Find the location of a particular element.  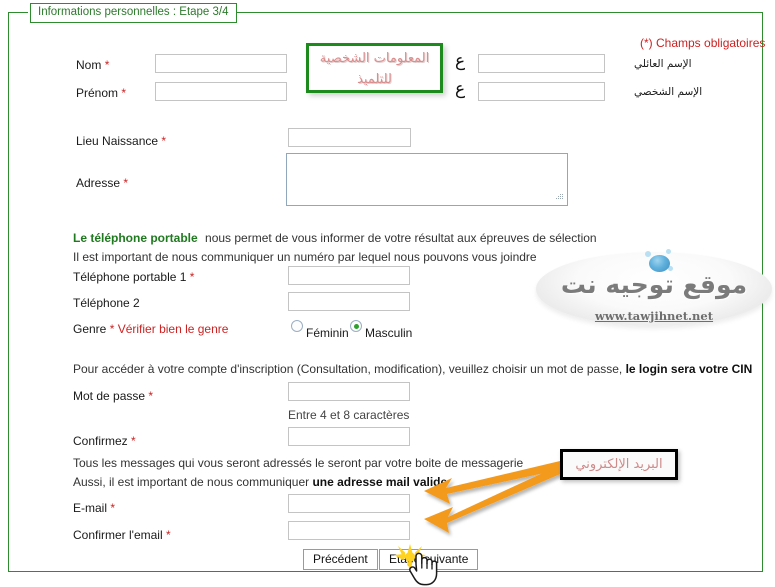

required-fields-note: (*) Champs obligatoires is located at coordinates (703, 43).